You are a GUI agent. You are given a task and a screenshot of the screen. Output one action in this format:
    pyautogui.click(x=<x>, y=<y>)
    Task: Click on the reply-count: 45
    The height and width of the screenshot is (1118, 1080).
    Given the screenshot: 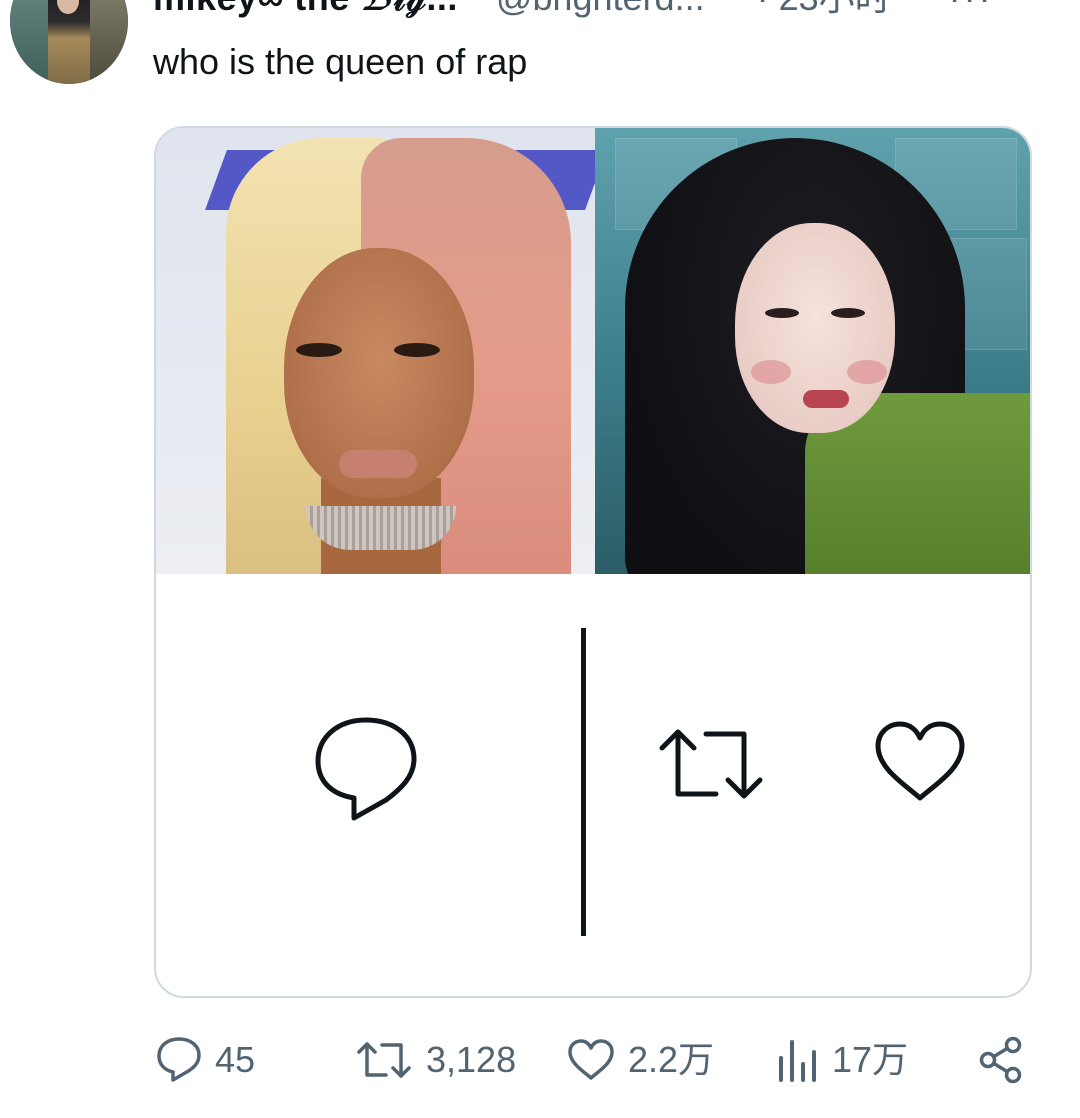 What is the action you would take?
    pyautogui.click(x=235, y=1059)
    